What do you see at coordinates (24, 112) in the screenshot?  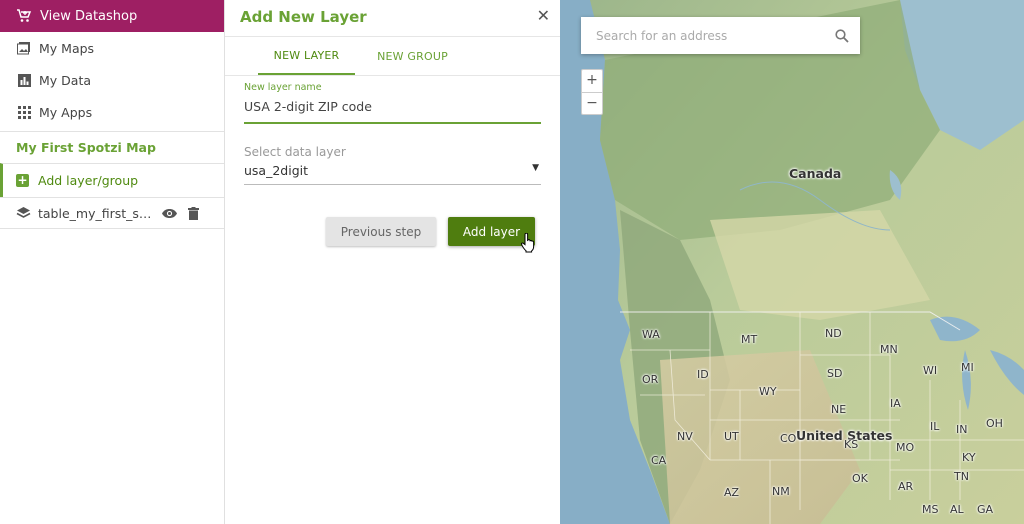 I see `grid-icon` at bounding box center [24, 112].